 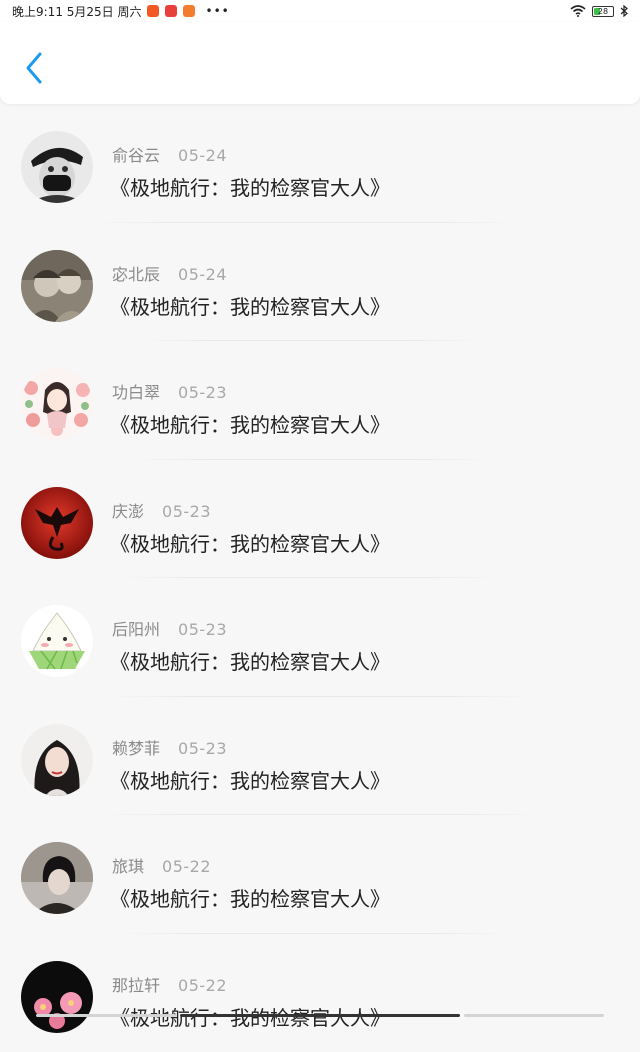 I want to click on item-meta: 那拉轩 05-22, so click(x=169, y=984).